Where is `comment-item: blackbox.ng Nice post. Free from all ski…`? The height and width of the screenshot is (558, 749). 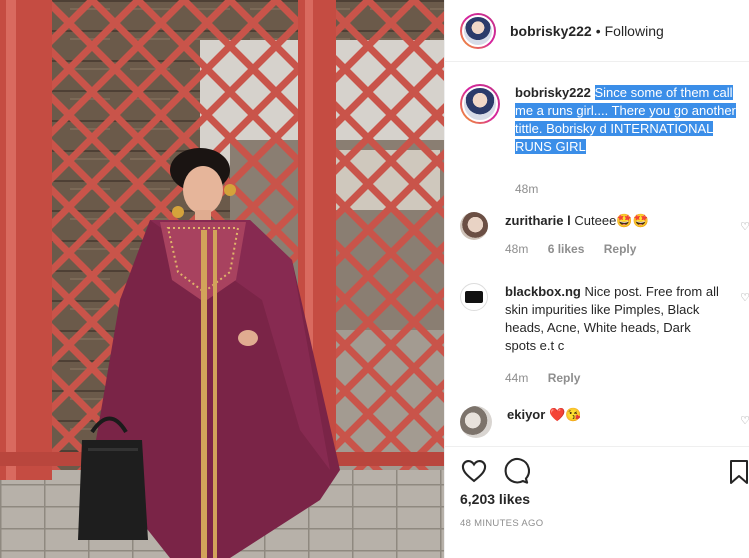 comment-item: blackbox.ng Nice post. Free from all ski… is located at coordinates (604, 335).